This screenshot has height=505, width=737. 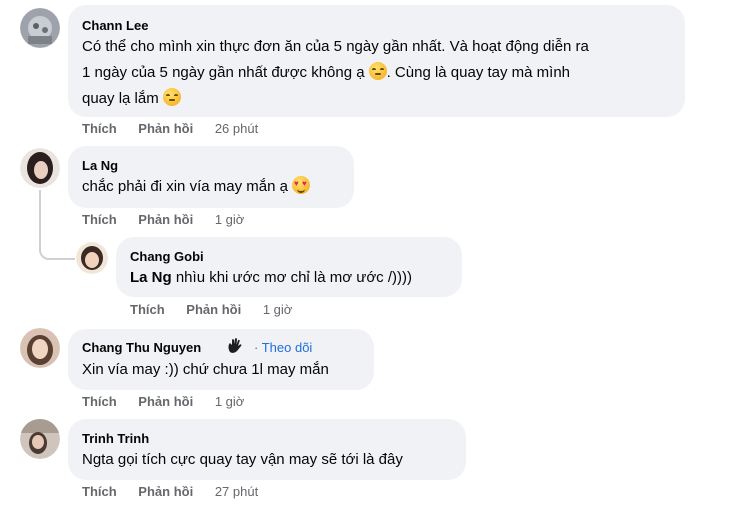 What do you see at coordinates (40, 28) in the screenshot?
I see `avatar-chann-lee` at bounding box center [40, 28].